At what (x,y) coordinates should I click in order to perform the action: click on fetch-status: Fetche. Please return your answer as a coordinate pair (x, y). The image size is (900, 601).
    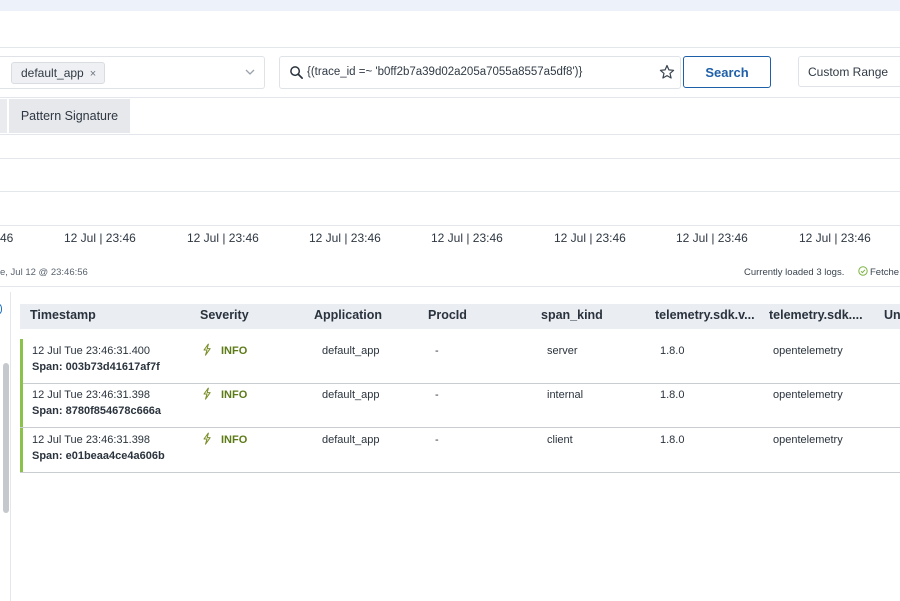
    Looking at the image, I should click on (878, 272).